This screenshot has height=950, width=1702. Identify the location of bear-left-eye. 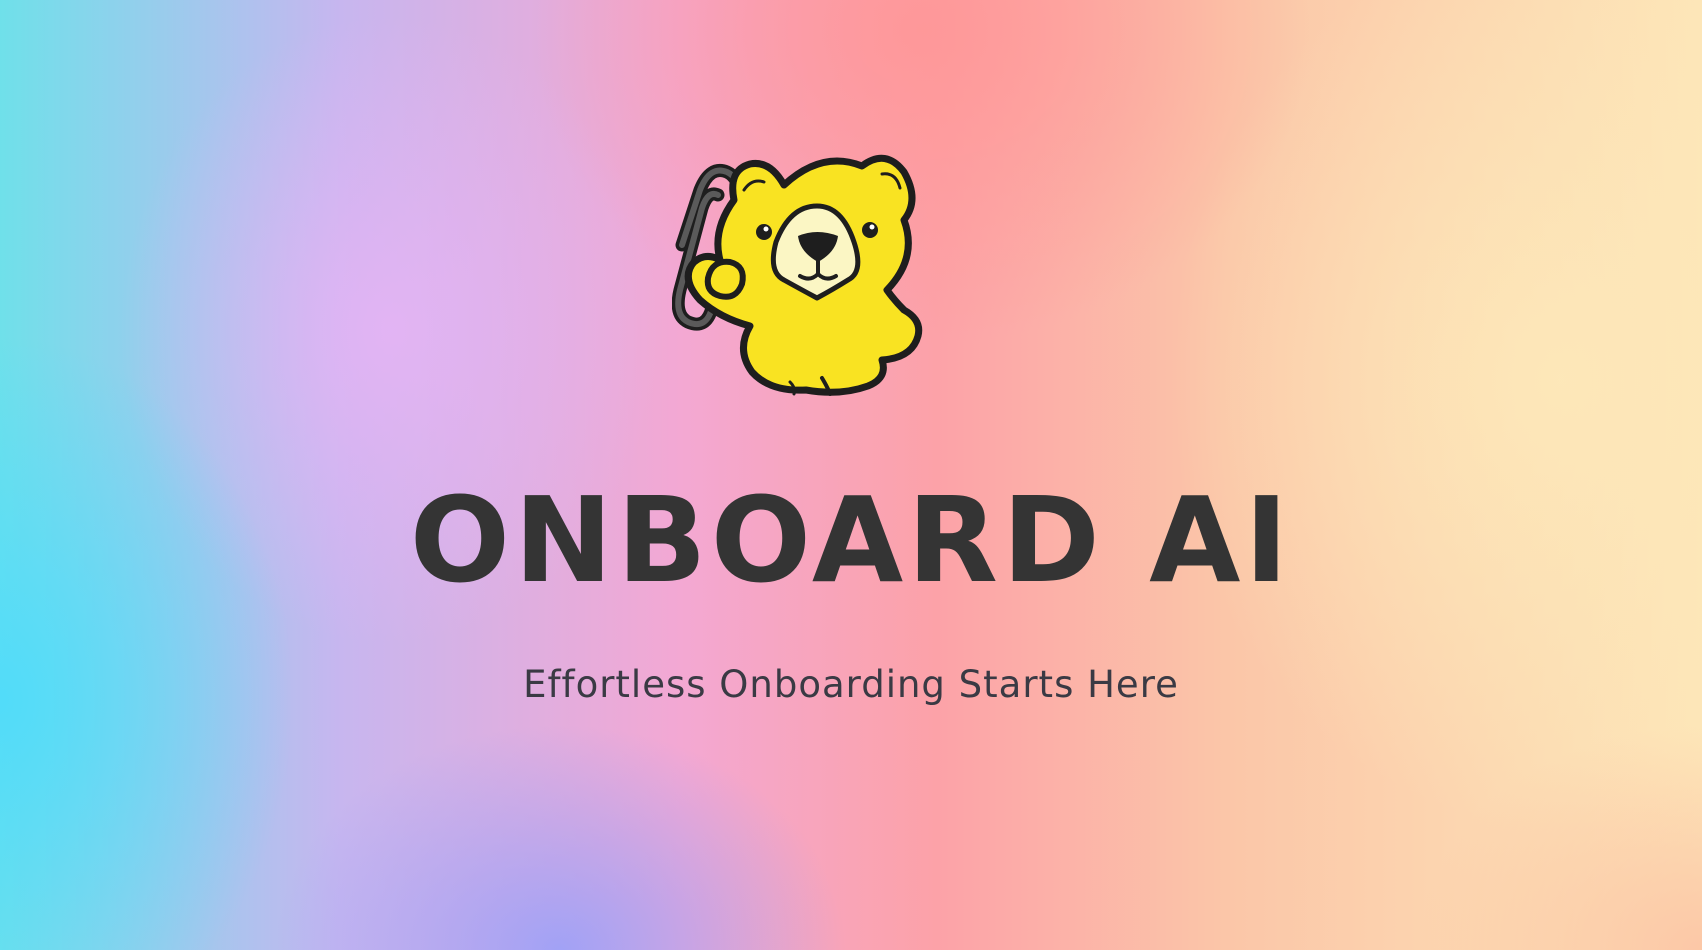
(764, 232).